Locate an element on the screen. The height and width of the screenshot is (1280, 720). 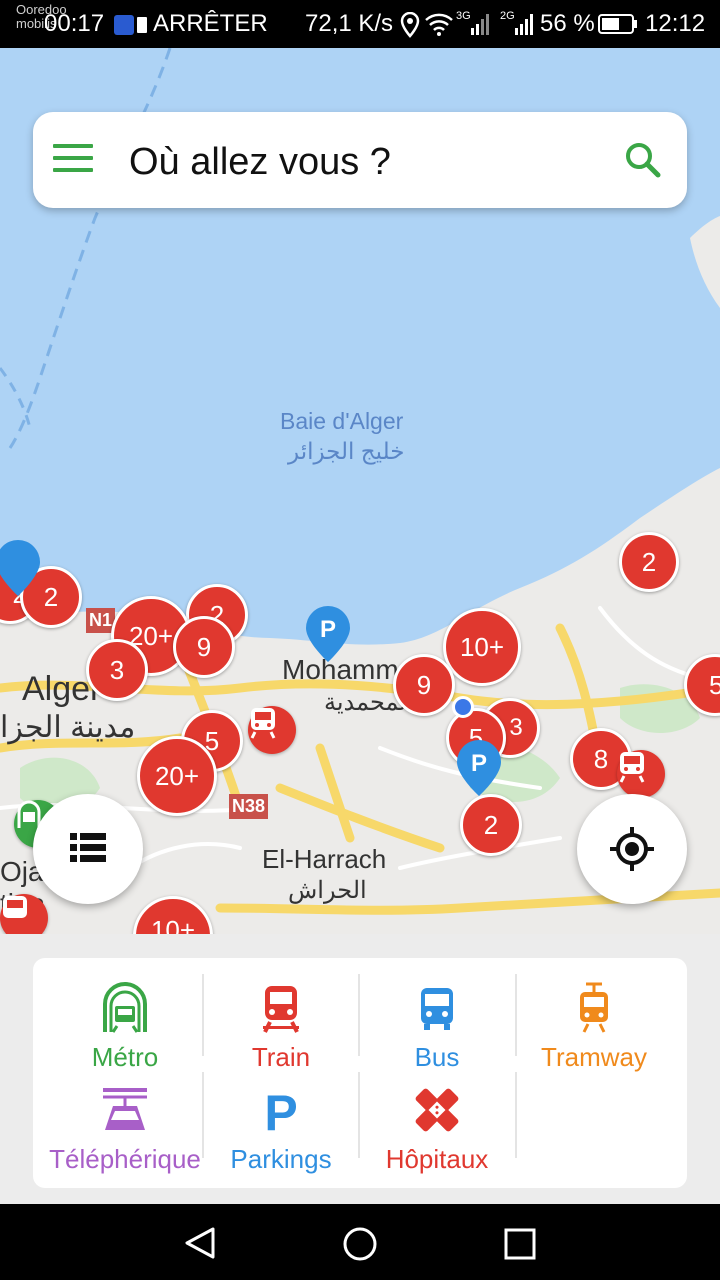
hospital-icon is located at coordinates (437, 1110).